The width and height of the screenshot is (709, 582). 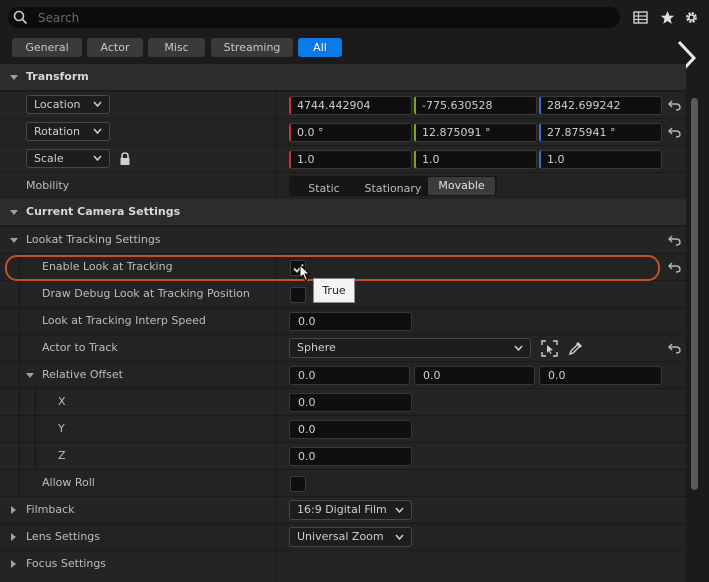 I want to click on interp-speed-label: Look at Tracking Interp Speed, so click(x=124, y=320).